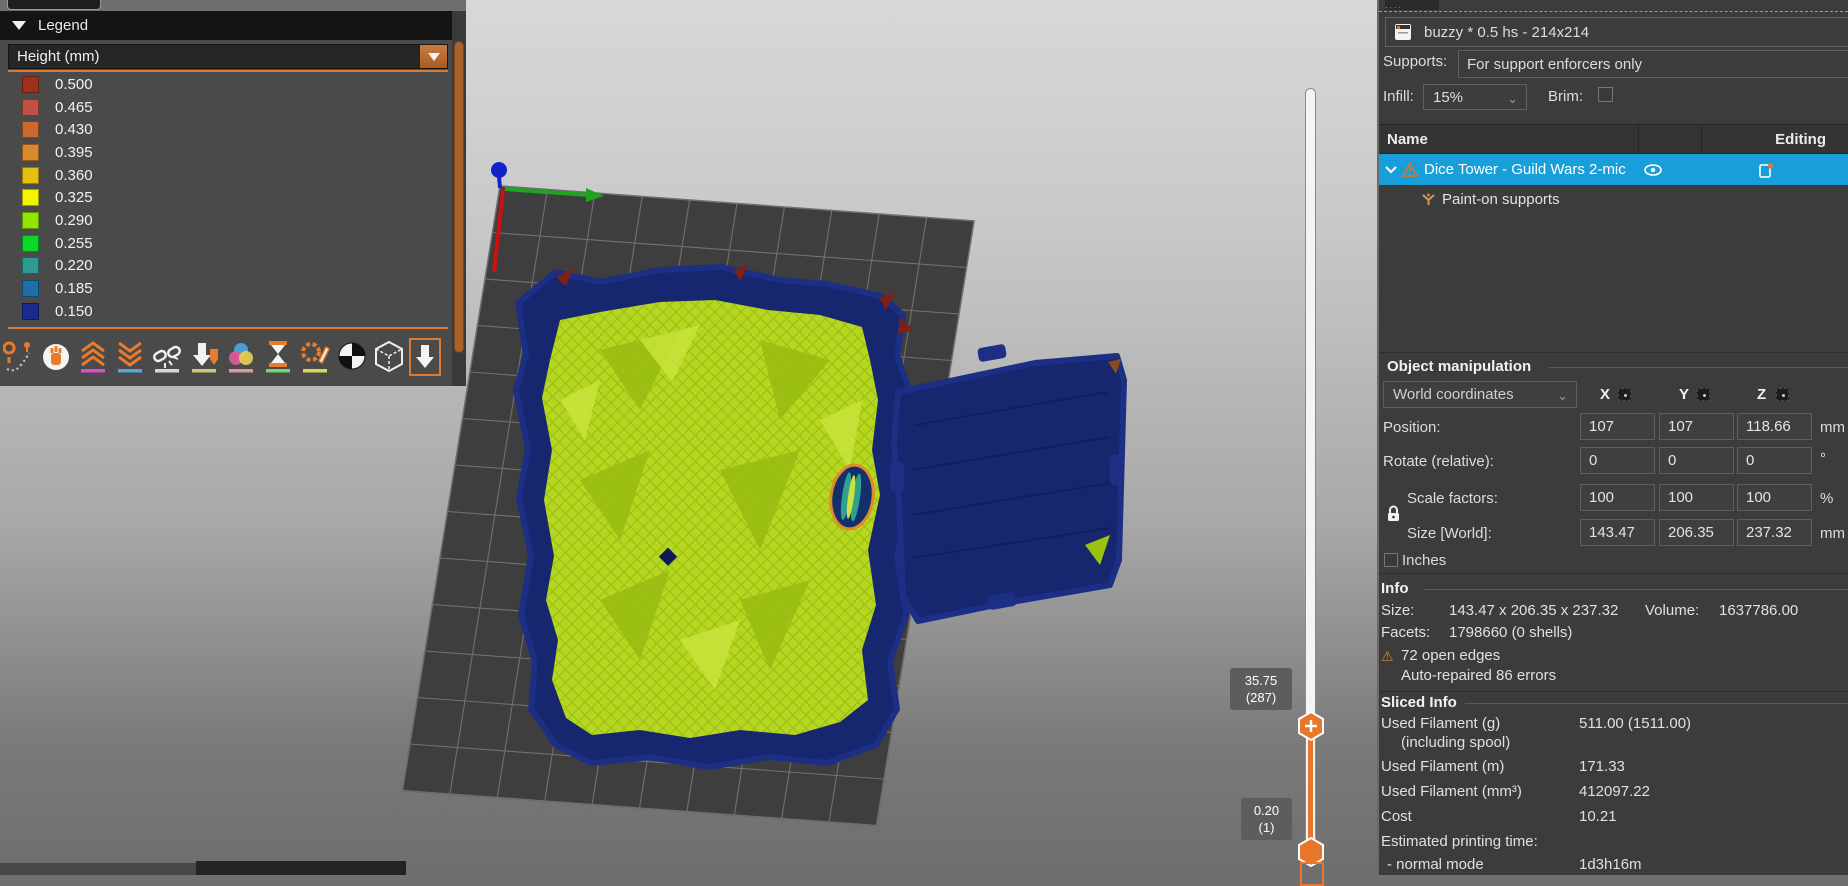  I want to click on upper-layer-handle, so click(1311, 726).